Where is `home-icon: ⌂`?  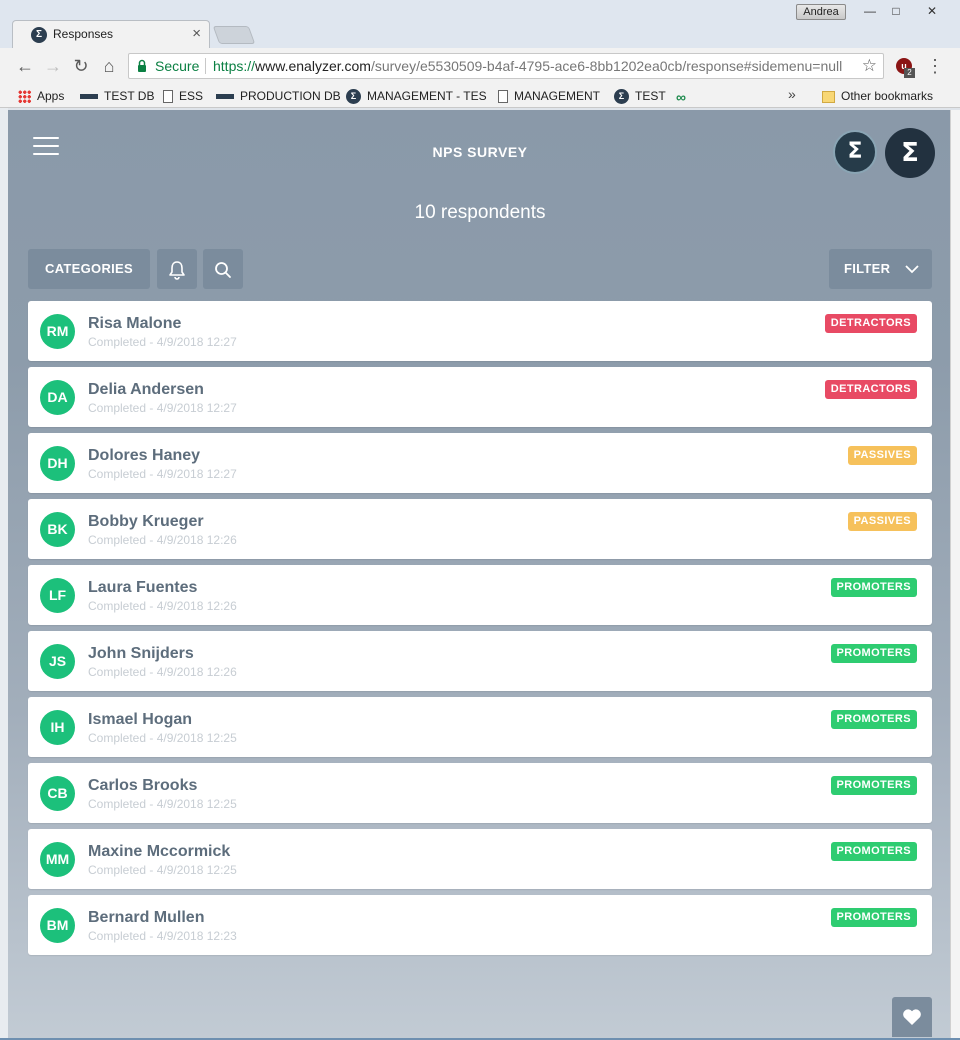
home-icon: ⌂ is located at coordinates (109, 66).